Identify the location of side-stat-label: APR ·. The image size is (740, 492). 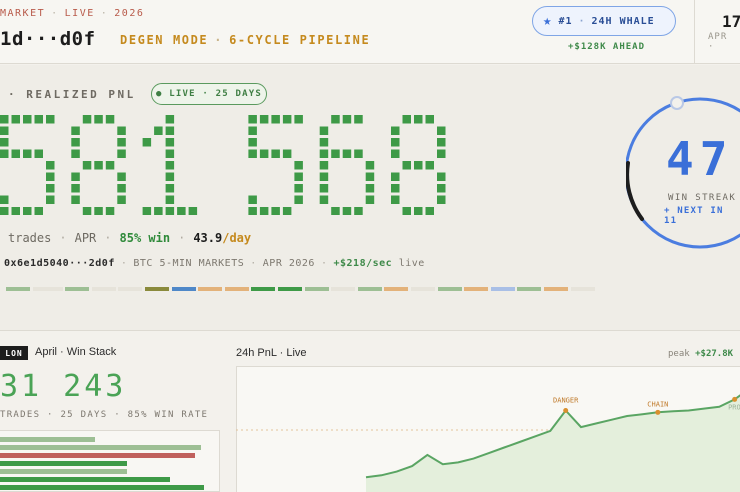
(718, 42).